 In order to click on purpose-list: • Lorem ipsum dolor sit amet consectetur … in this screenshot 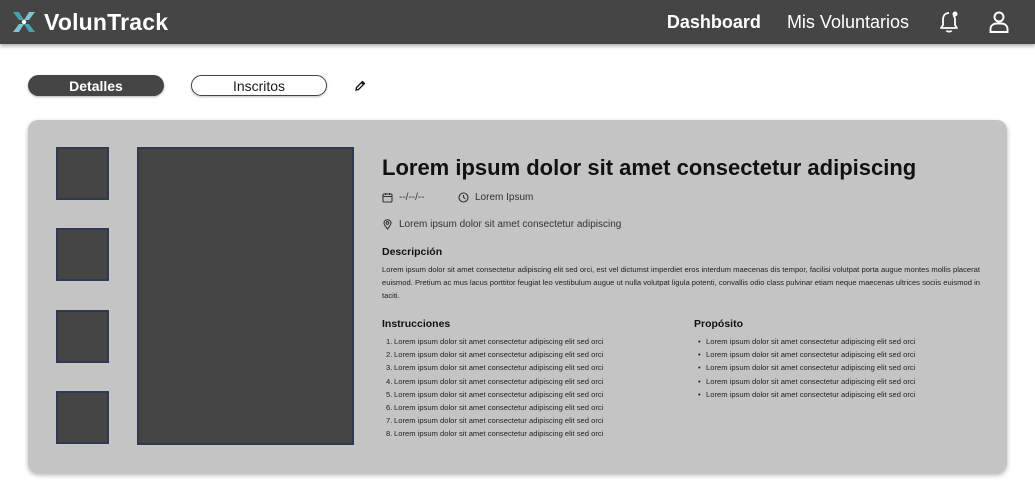, I will do `click(806, 368)`.